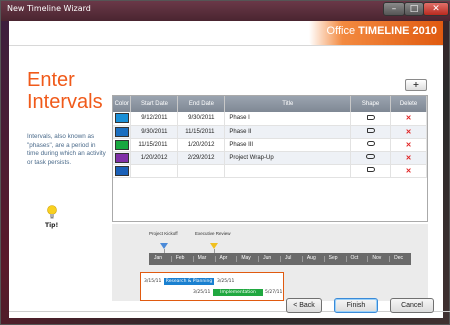 The height and width of the screenshot is (325, 450). Describe the element at coordinates (122, 104) in the screenshot. I see `header-color: Color` at that location.